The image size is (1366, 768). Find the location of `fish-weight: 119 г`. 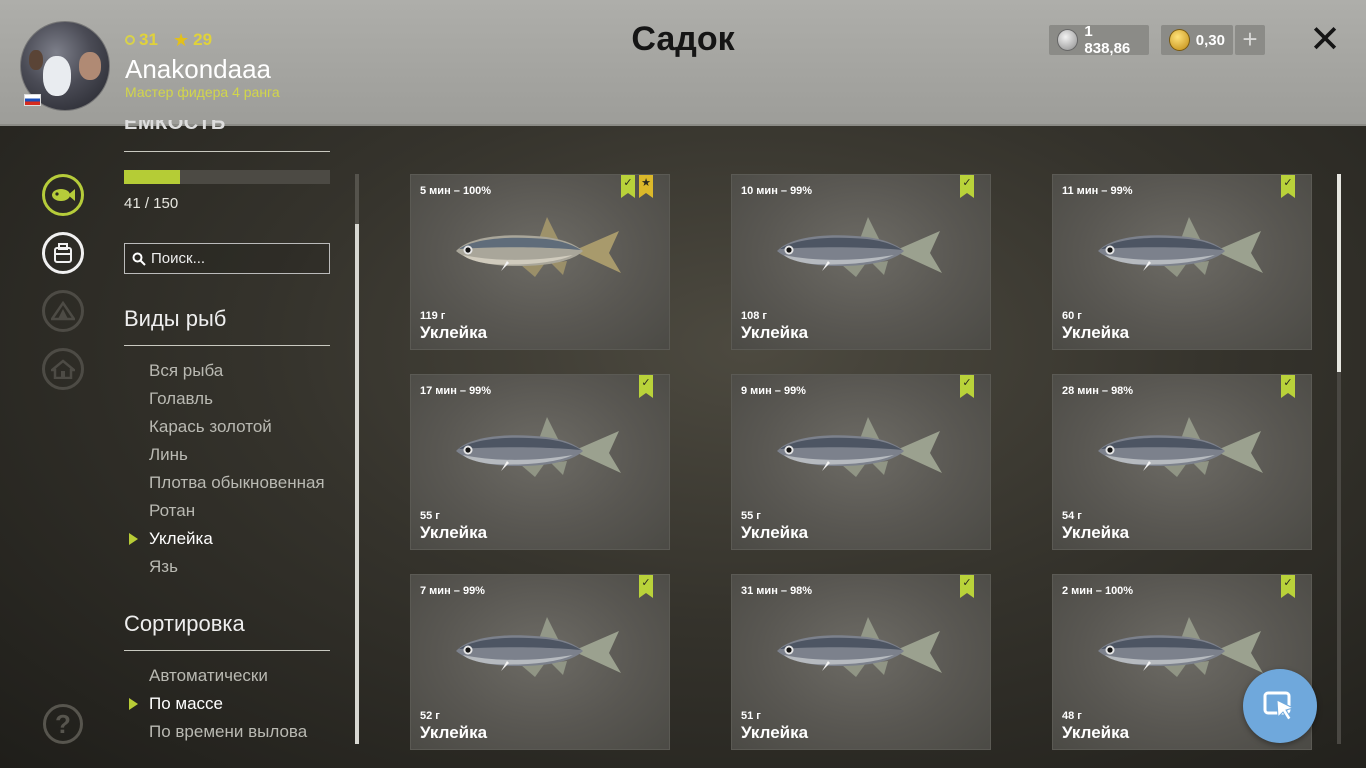

fish-weight: 119 г is located at coordinates (433, 316).